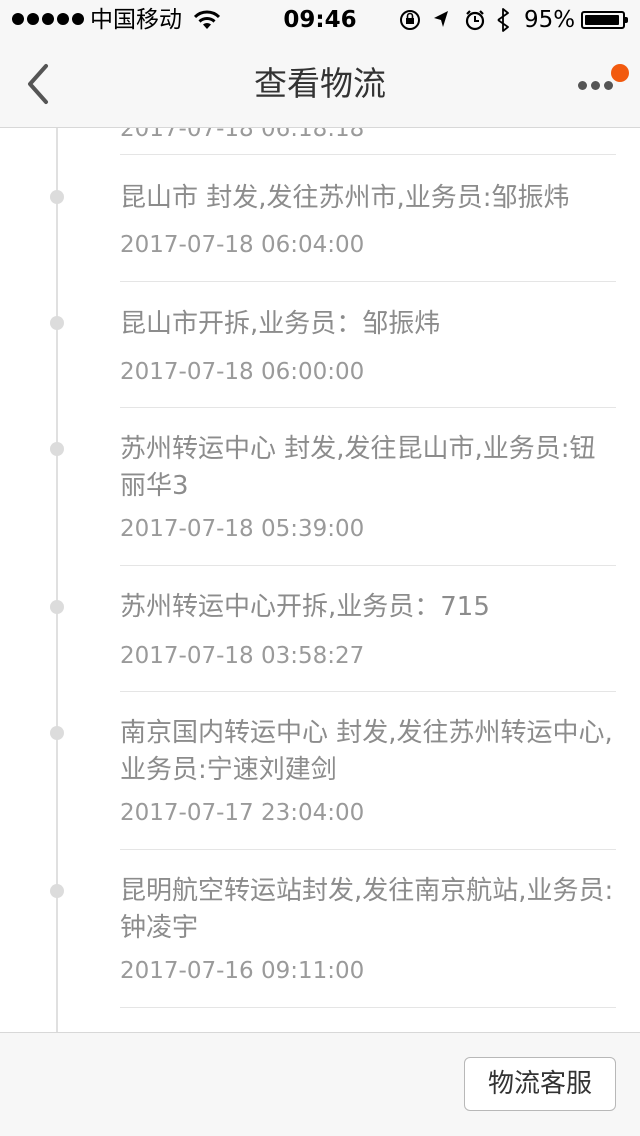  Describe the element at coordinates (367, 909) in the screenshot. I see `timeline-description: 昆明航空转运站封发,发往南京航站,业务员:钟凌宇` at that location.